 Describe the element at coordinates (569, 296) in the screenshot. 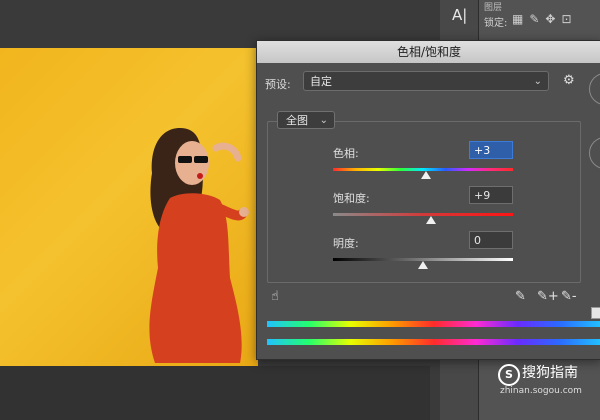

I see `eyedropper-minus-icon: ✎-` at that location.